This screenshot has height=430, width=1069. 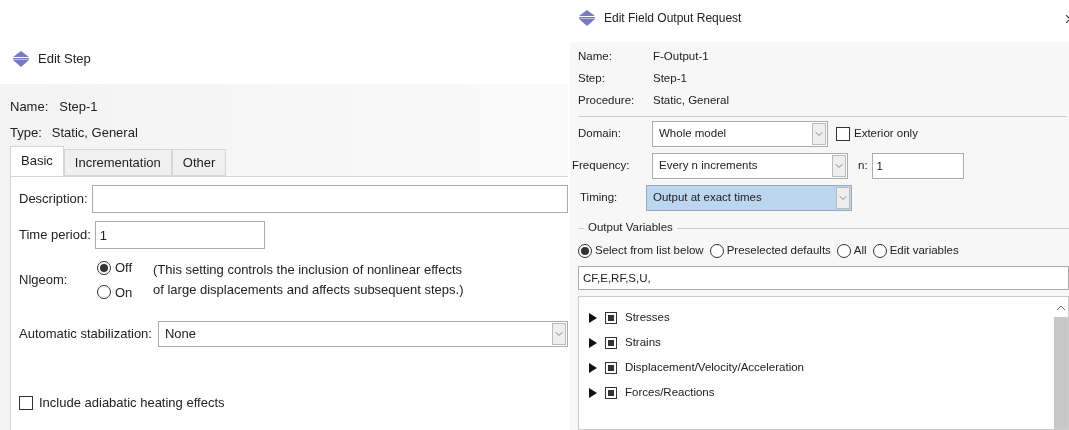 What do you see at coordinates (94, 133) in the screenshot?
I see `type-value: Static, General` at bounding box center [94, 133].